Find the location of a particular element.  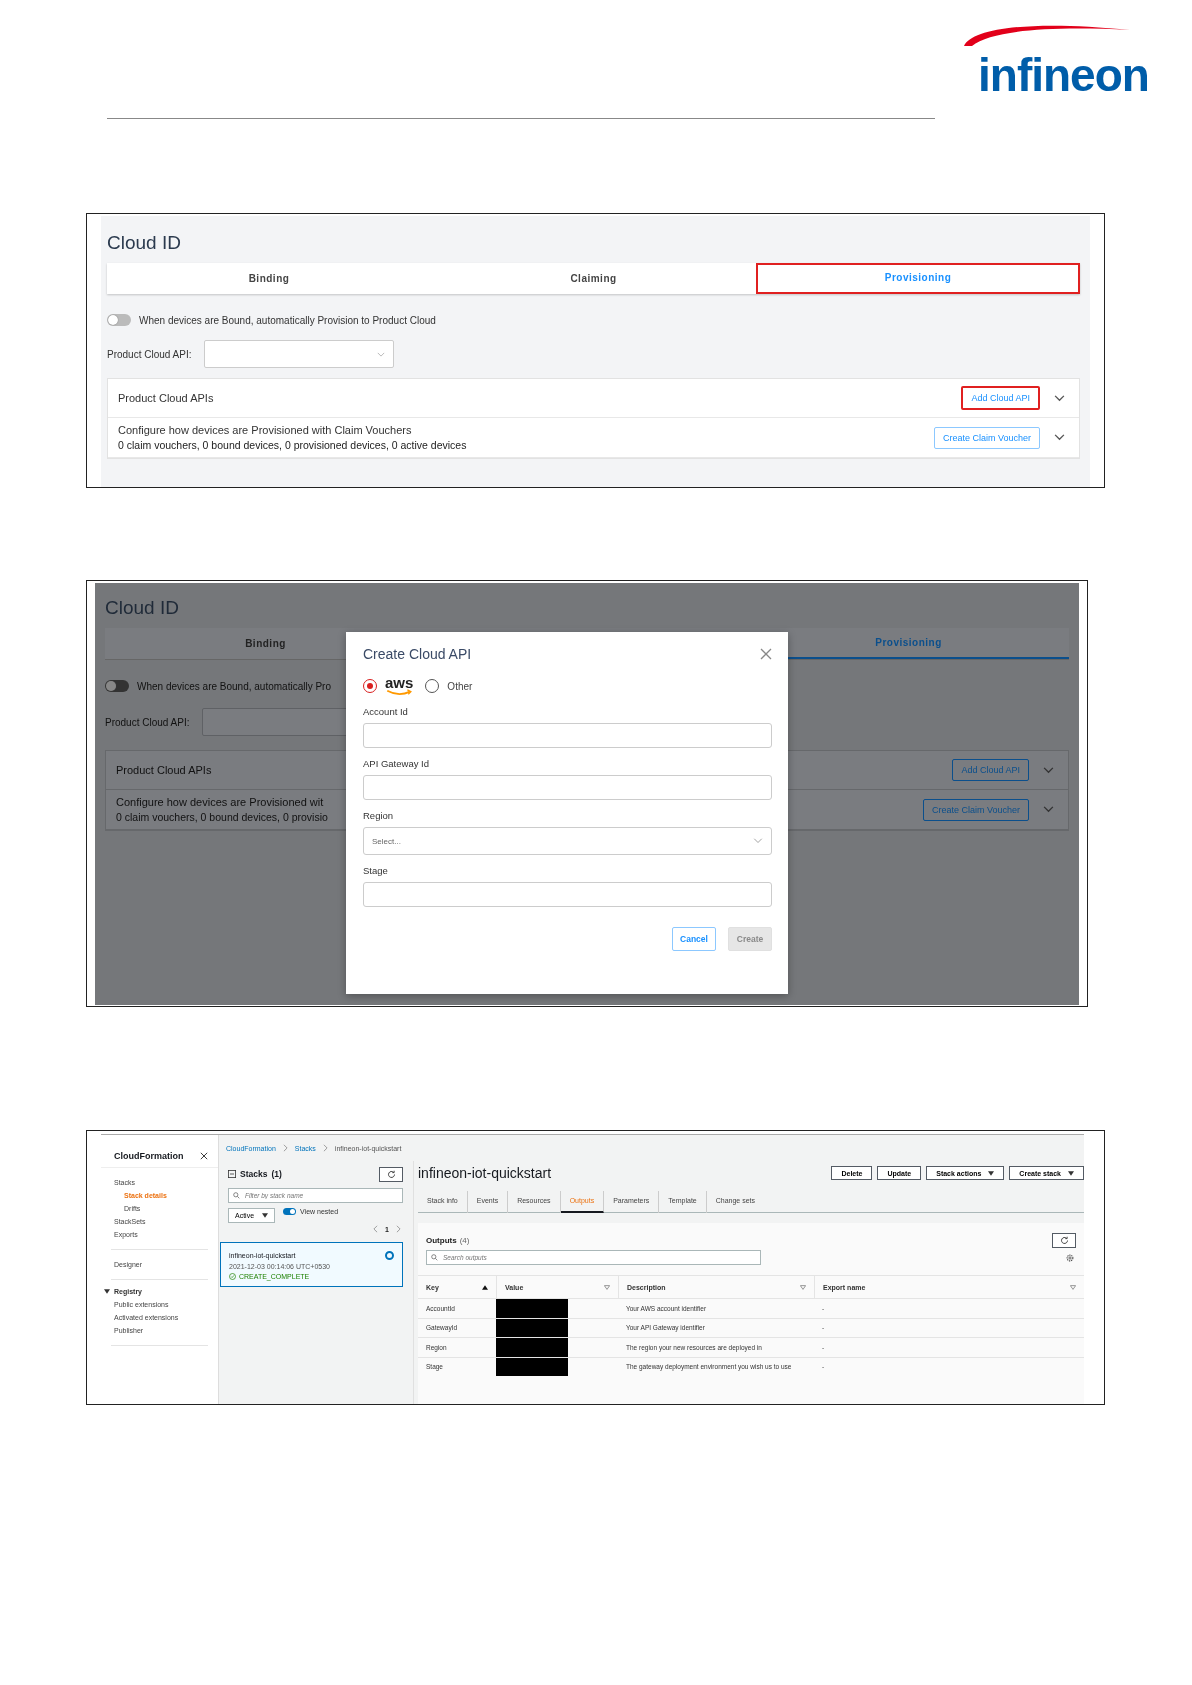

logo-text: infineon is located at coordinates (1063, 75).